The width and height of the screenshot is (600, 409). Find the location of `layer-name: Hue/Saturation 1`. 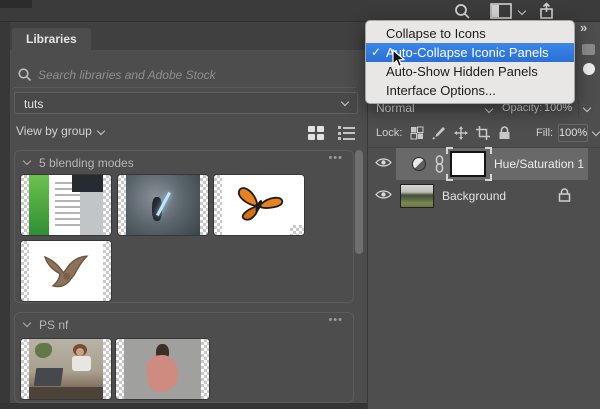

layer-name: Hue/Saturation 1 is located at coordinates (539, 164).